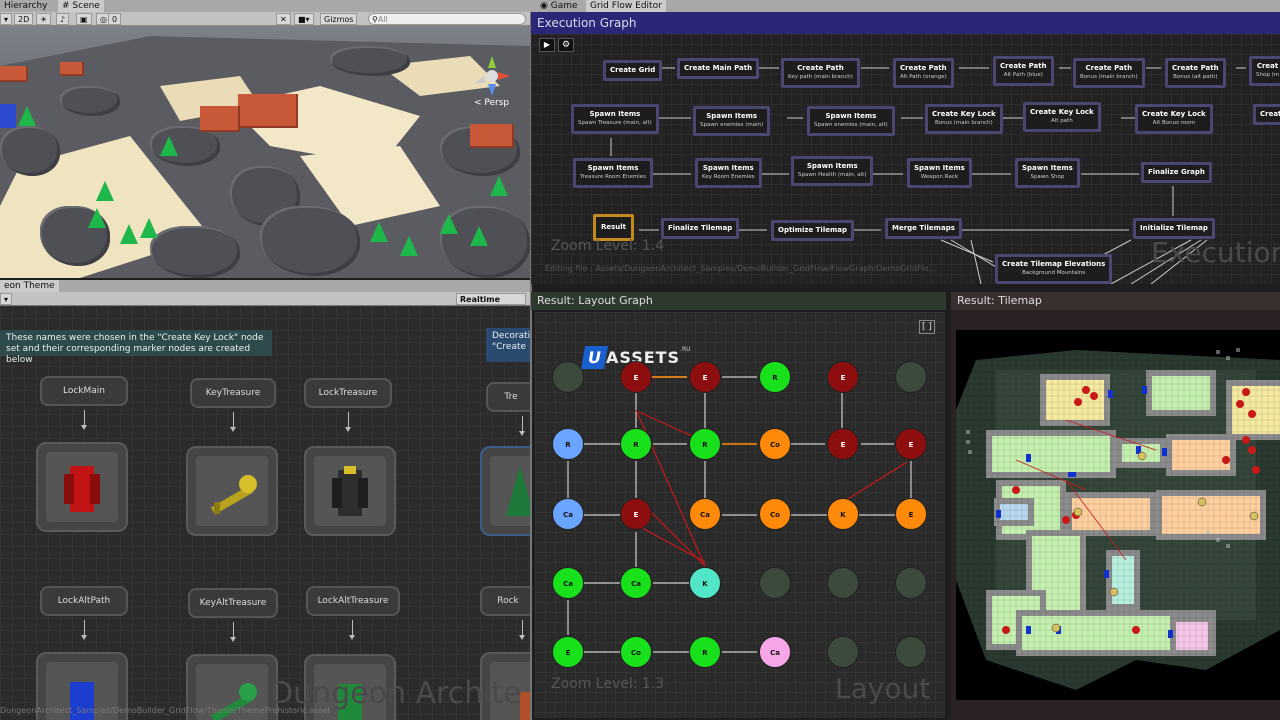 Image resolution: width=1280 pixels, height=720 pixels. I want to click on layout-room-blue: R, so click(568, 444).